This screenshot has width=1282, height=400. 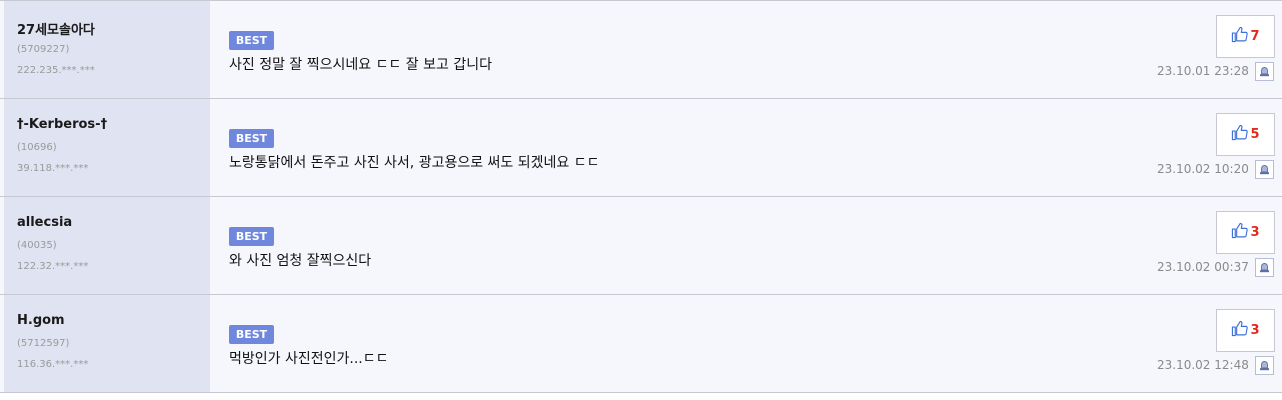 I want to click on like-button: 5, so click(x=1245, y=134).